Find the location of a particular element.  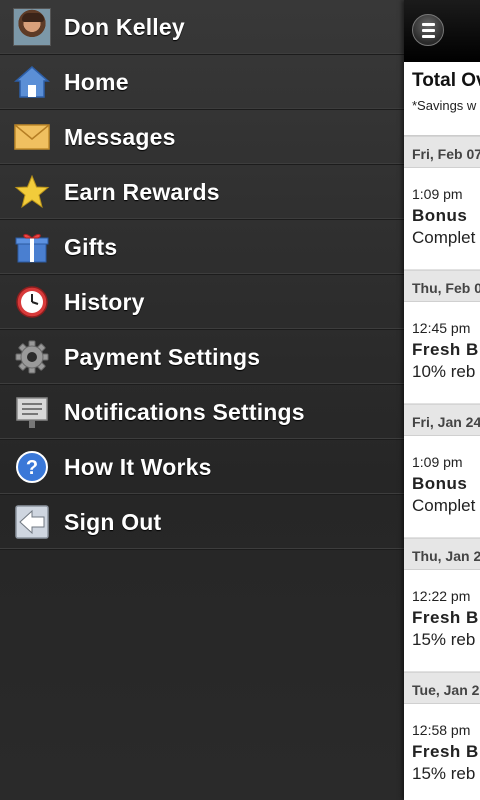

help-icon-wrap: ? is located at coordinates (32, 467).